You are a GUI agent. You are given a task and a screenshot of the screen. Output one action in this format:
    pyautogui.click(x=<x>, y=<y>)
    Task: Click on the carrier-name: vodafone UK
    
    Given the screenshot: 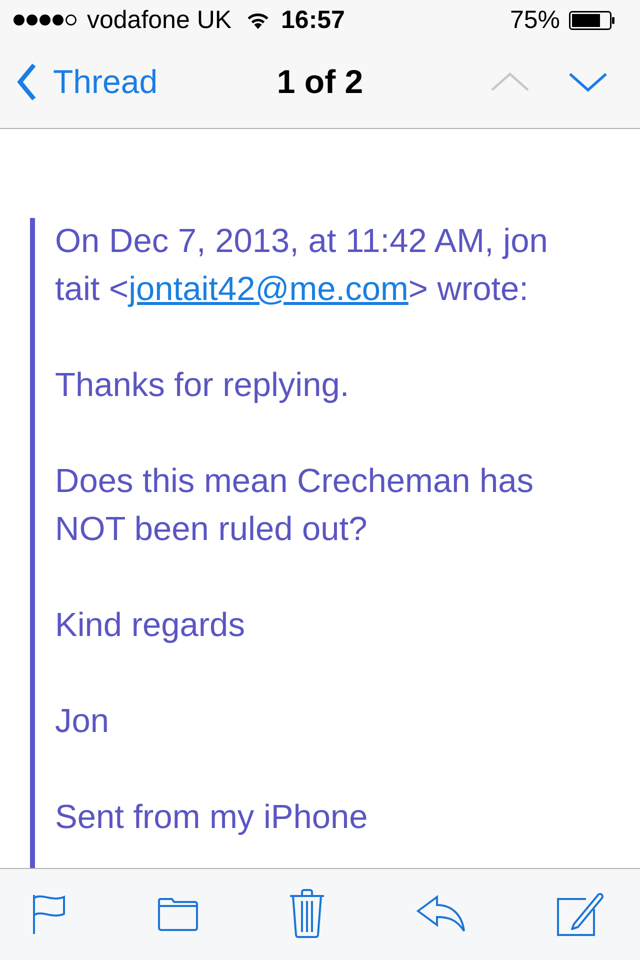 What is the action you would take?
    pyautogui.click(x=159, y=20)
    